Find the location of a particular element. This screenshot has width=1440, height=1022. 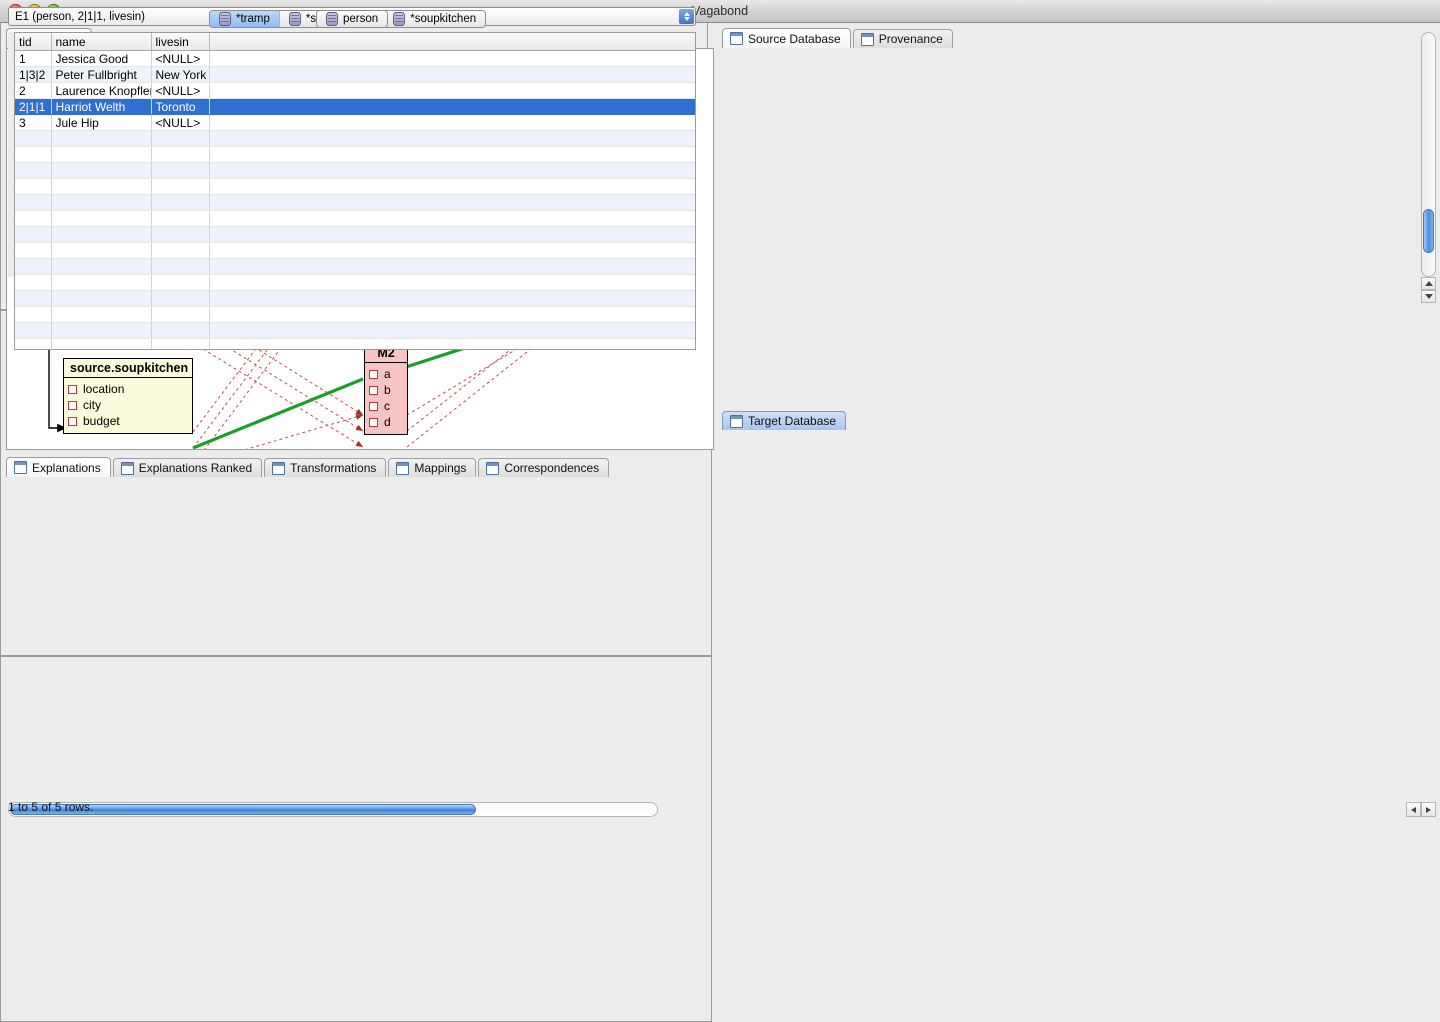

horizontal-scroll-buttons is located at coordinates (1421, 809).